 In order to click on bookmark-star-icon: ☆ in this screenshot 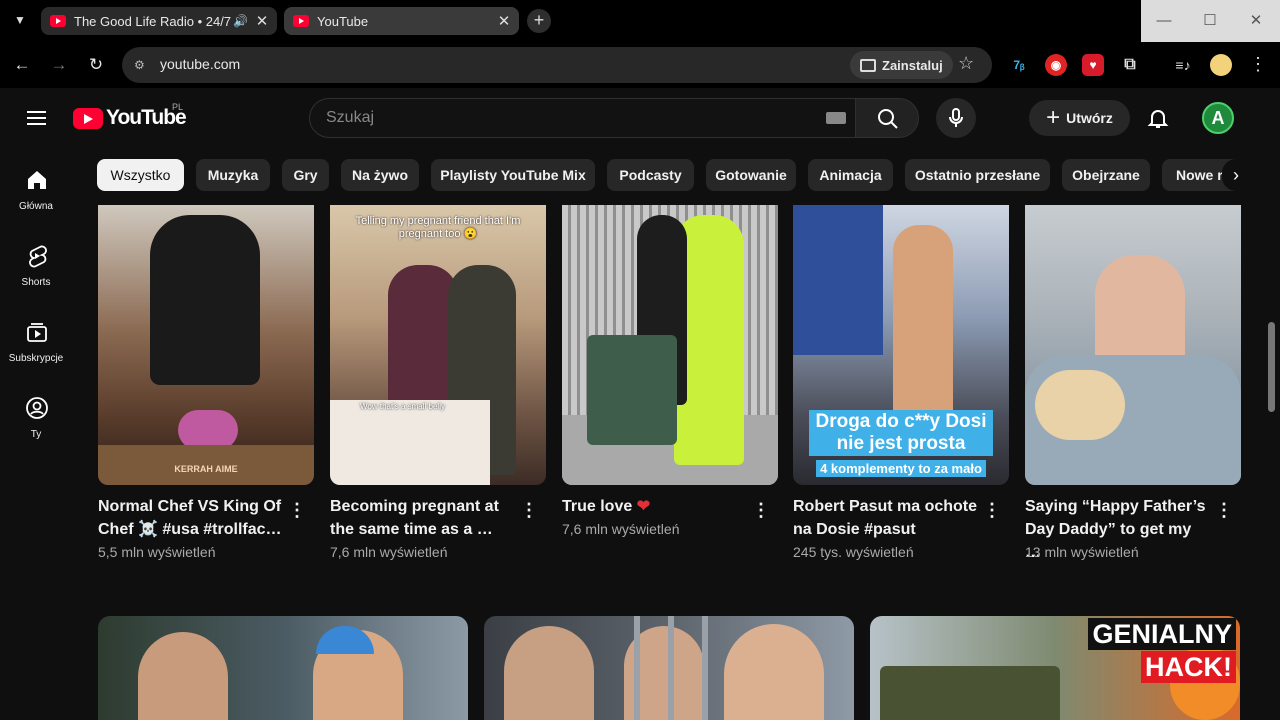, I will do `click(966, 63)`.